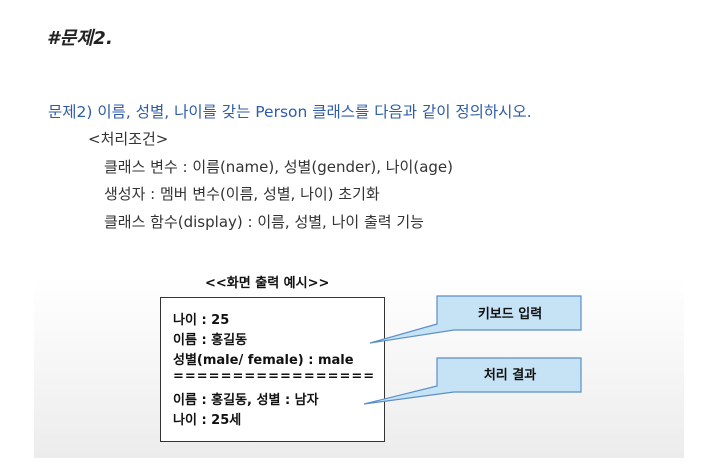  What do you see at coordinates (472, 350) in the screenshot?
I see `callout-shapes` at bounding box center [472, 350].